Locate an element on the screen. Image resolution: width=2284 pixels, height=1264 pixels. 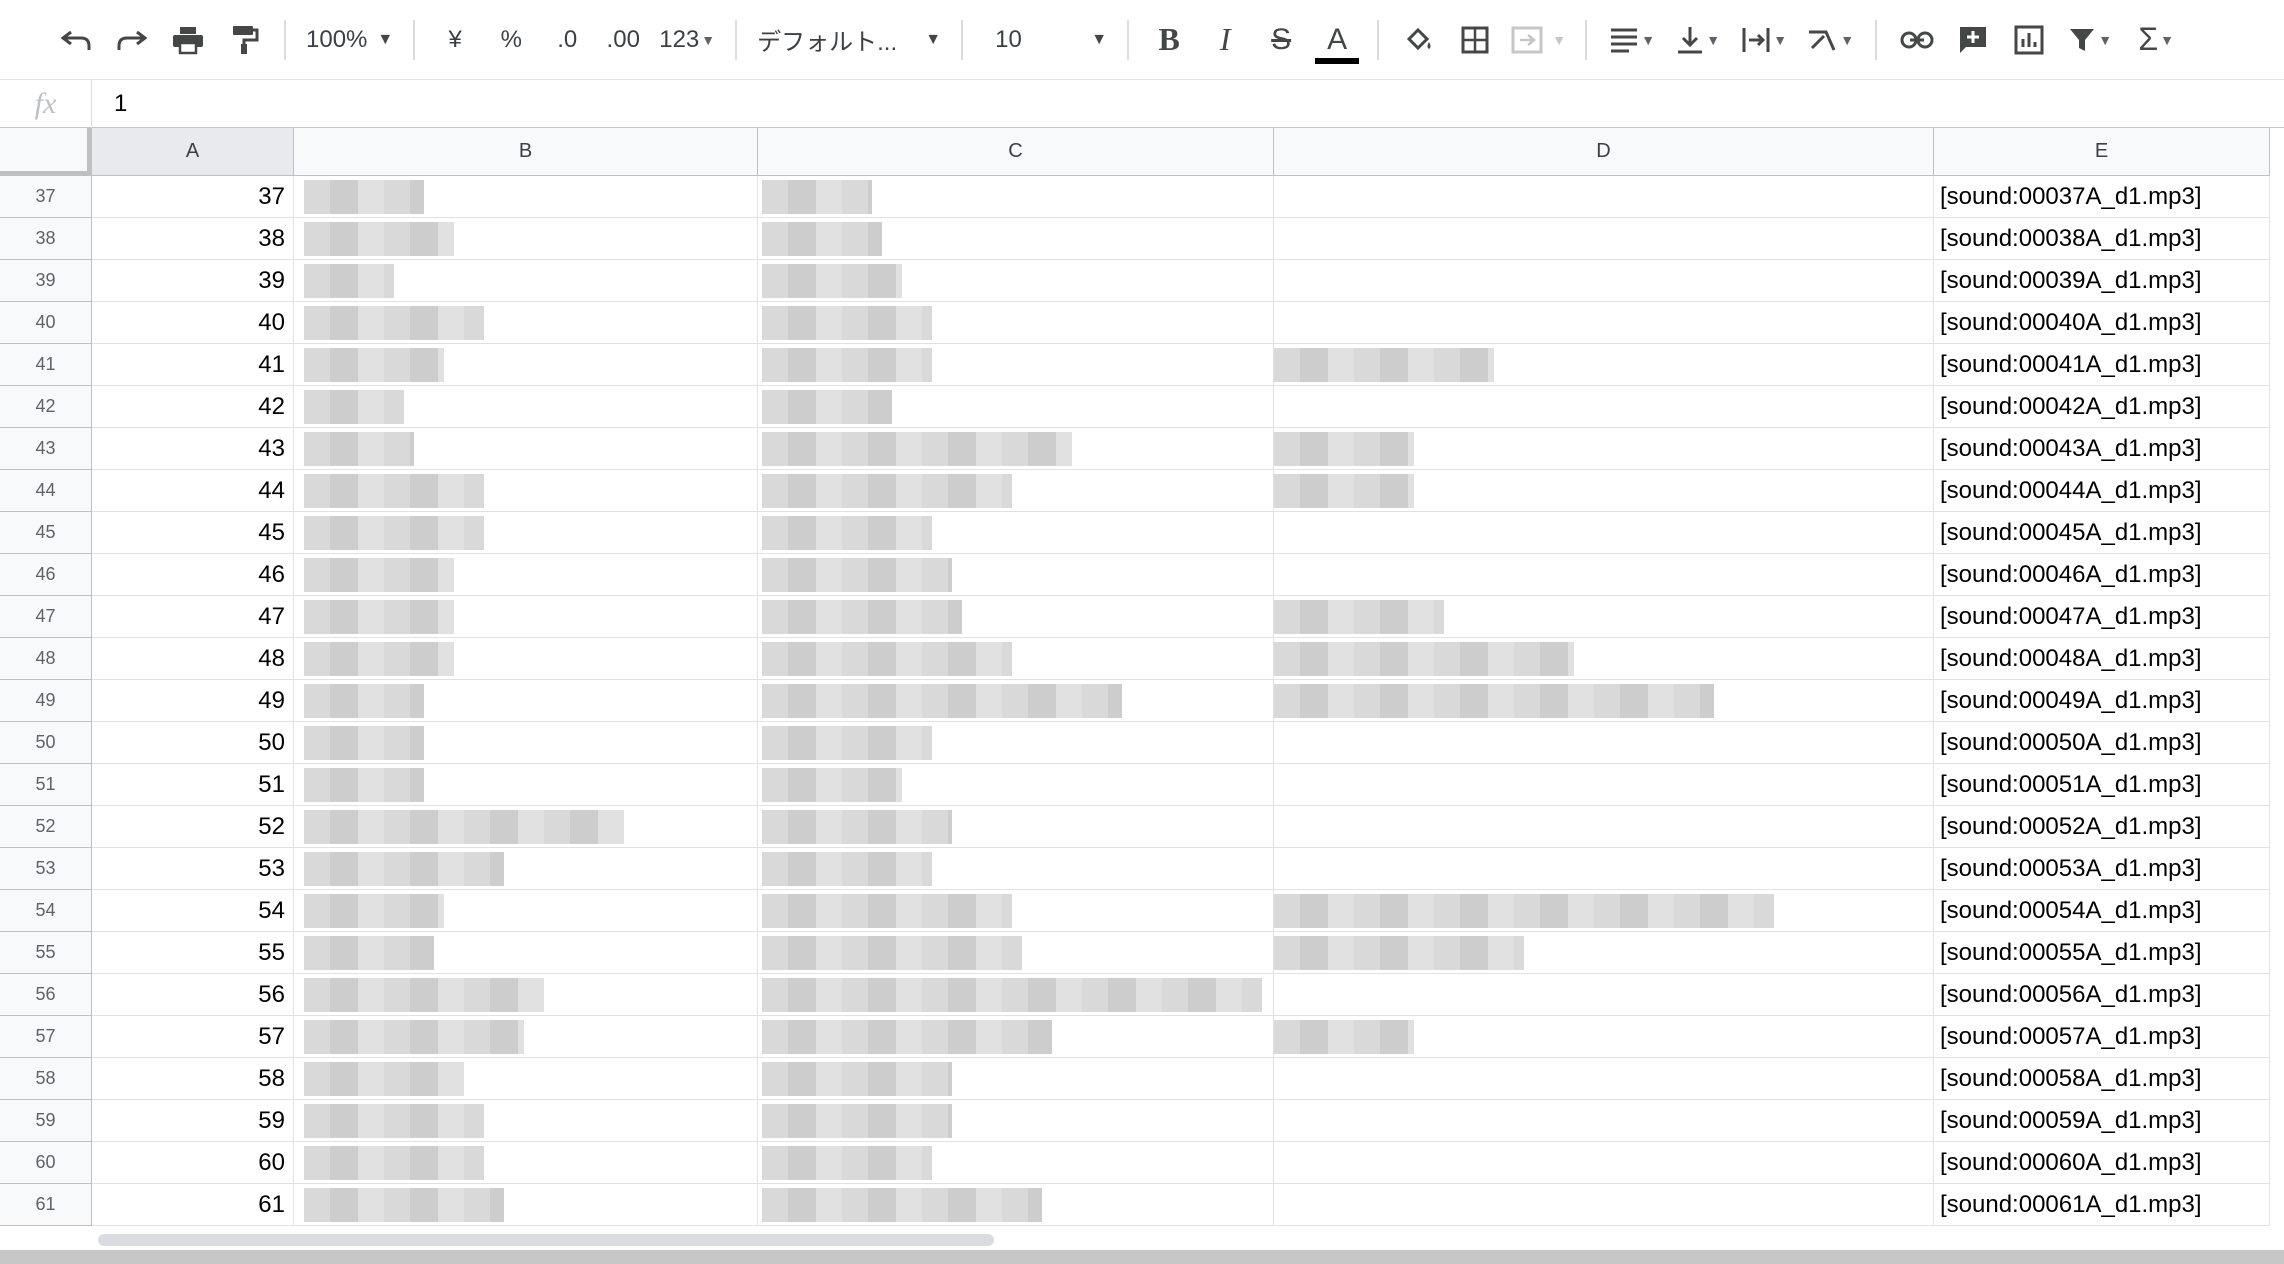
cell-a: 55 is located at coordinates (193, 953).